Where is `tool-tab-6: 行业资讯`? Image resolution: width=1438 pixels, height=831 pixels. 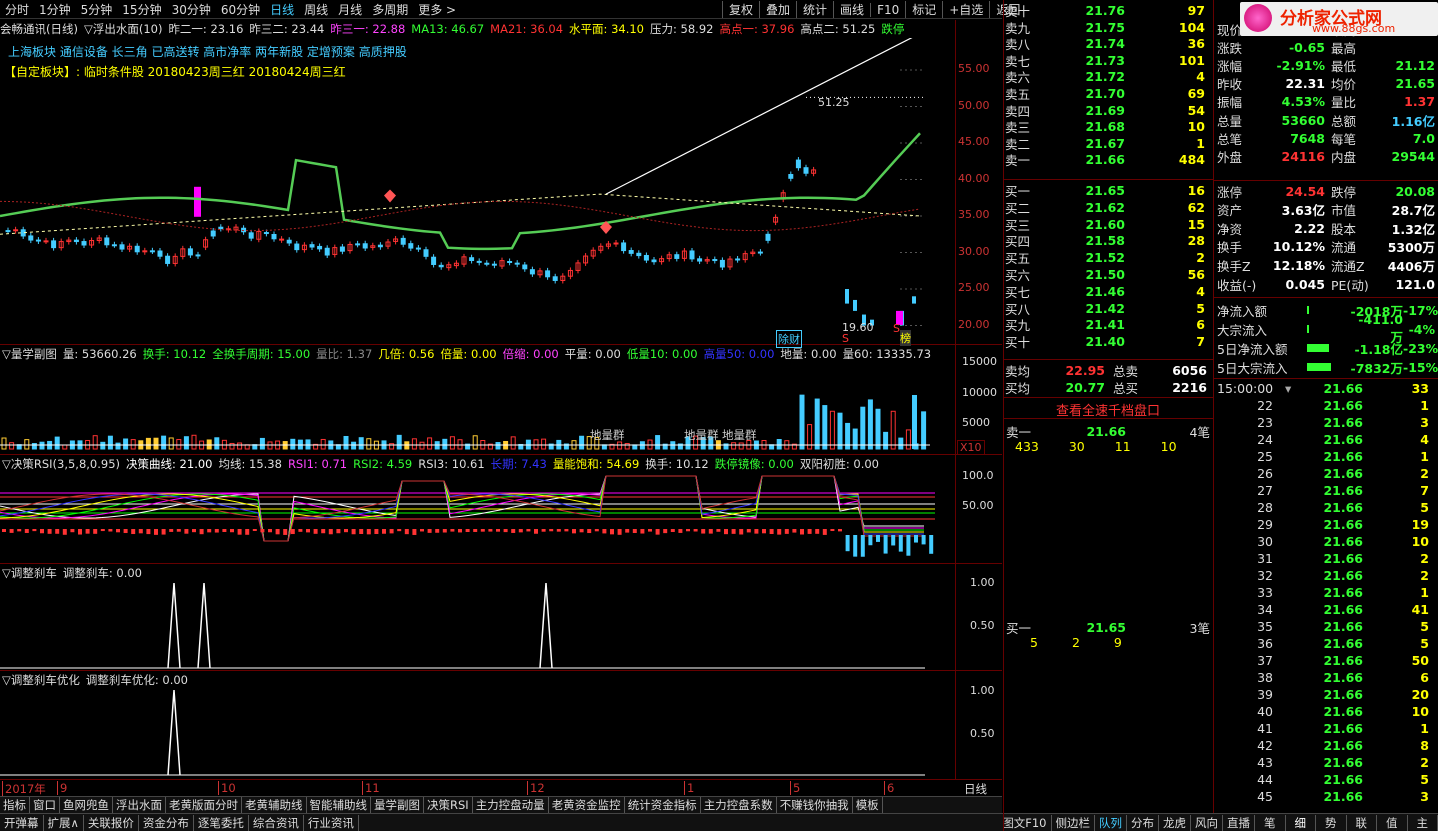 tool-tab-6: 行业资讯 is located at coordinates (331, 822).